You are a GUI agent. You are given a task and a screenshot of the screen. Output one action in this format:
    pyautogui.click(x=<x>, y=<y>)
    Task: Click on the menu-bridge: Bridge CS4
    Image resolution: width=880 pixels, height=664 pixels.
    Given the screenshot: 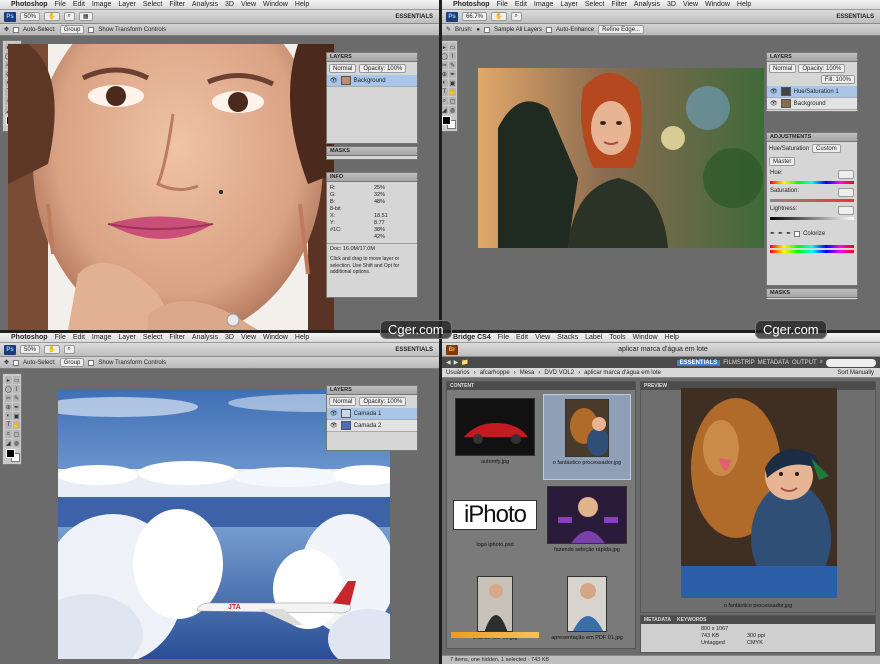 What is the action you would take?
    pyautogui.click(x=472, y=337)
    